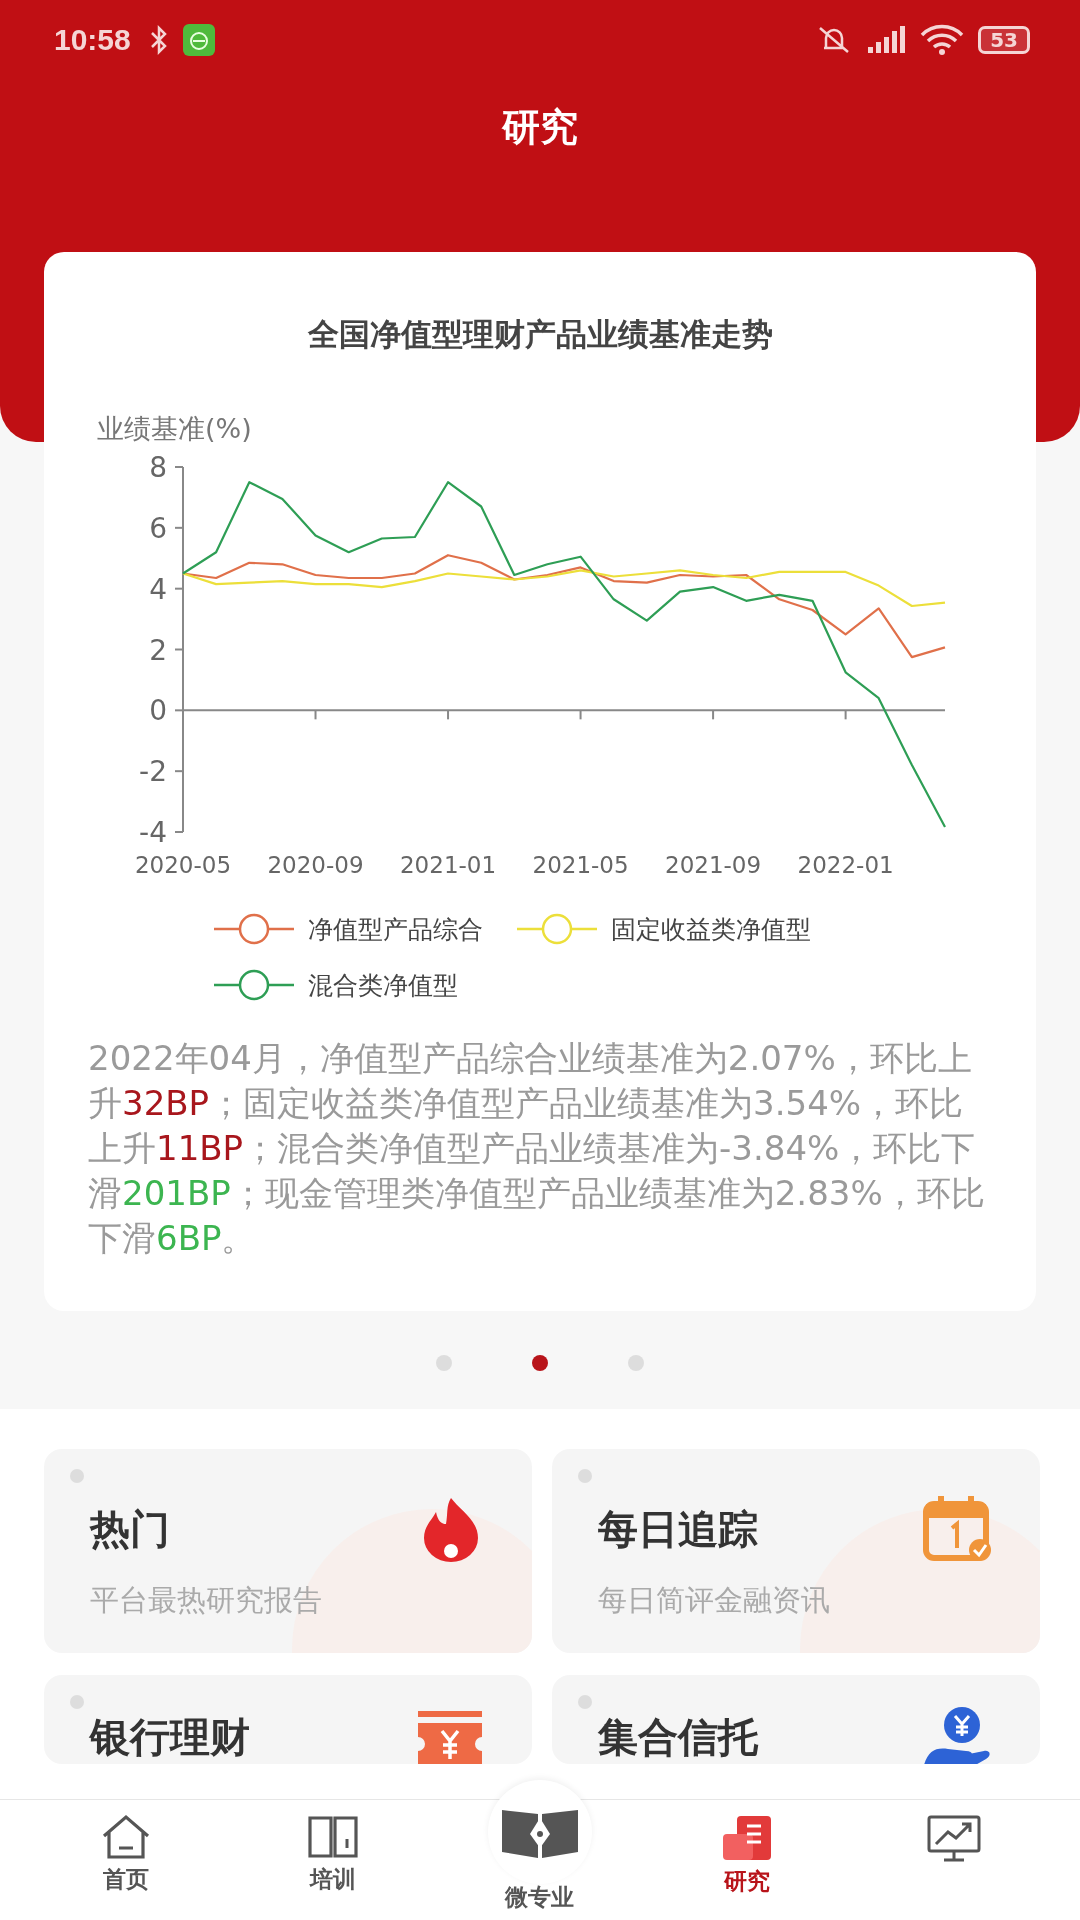  What do you see at coordinates (383, 985) in the screenshot?
I see `legend-label: 混合类净值型` at bounding box center [383, 985].